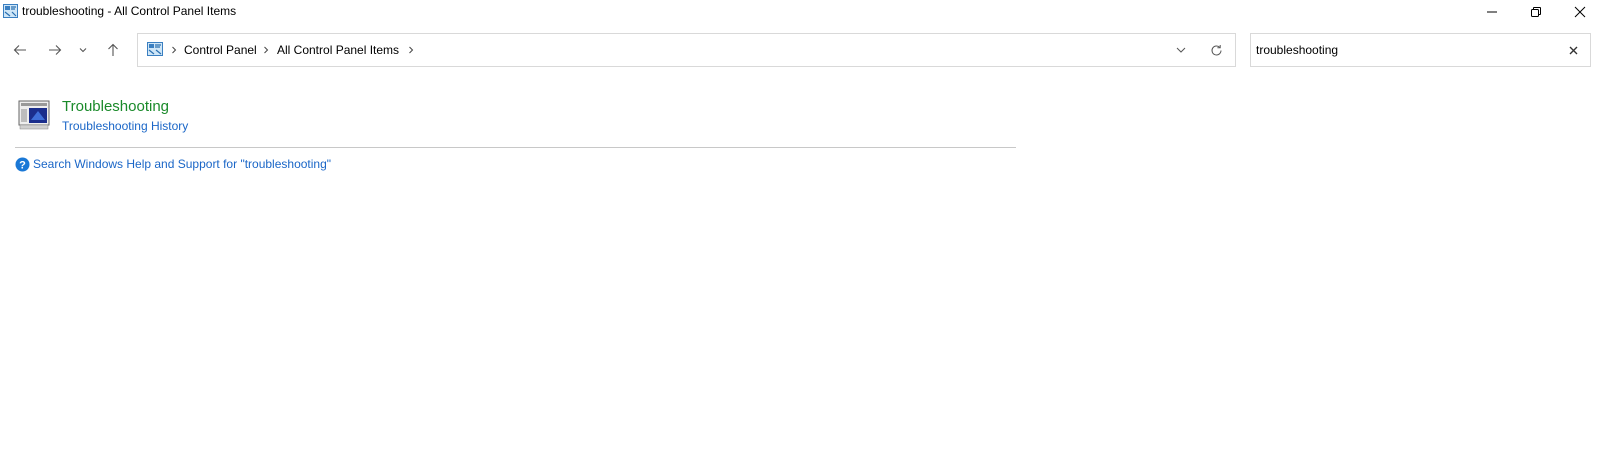 The image size is (1600, 469). I want to click on troubleshooting-link: Troubleshooting, so click(115, 107).